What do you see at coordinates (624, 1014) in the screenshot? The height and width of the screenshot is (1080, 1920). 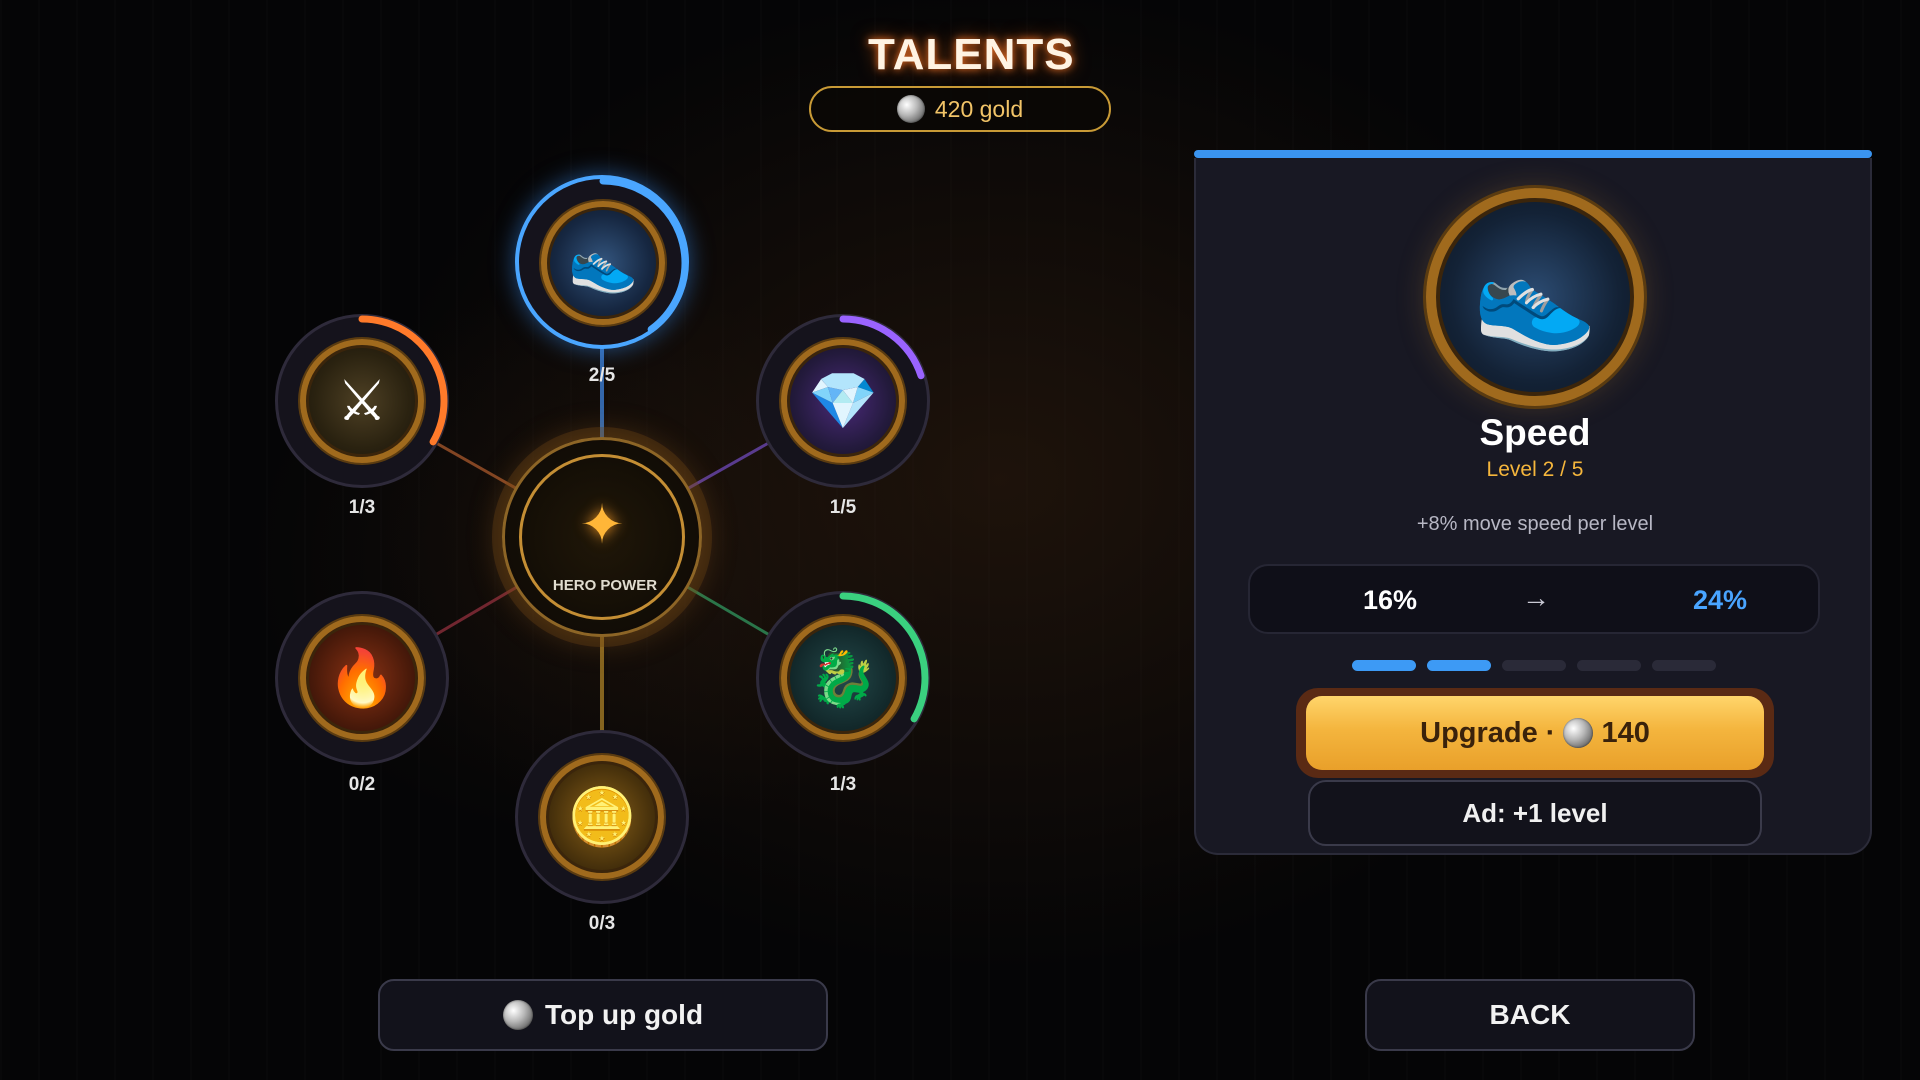 I see `top-up-gold-label: Top up gold` at bounding box center [624, 1014].